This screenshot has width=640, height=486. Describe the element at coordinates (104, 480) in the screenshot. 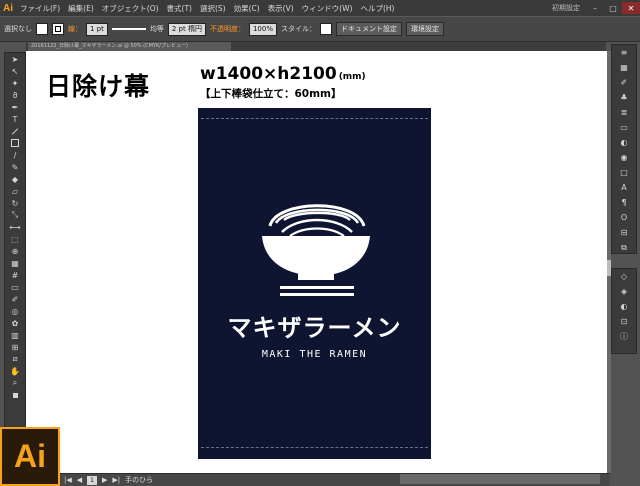

I see `next-page-icon: ▶` at that location.